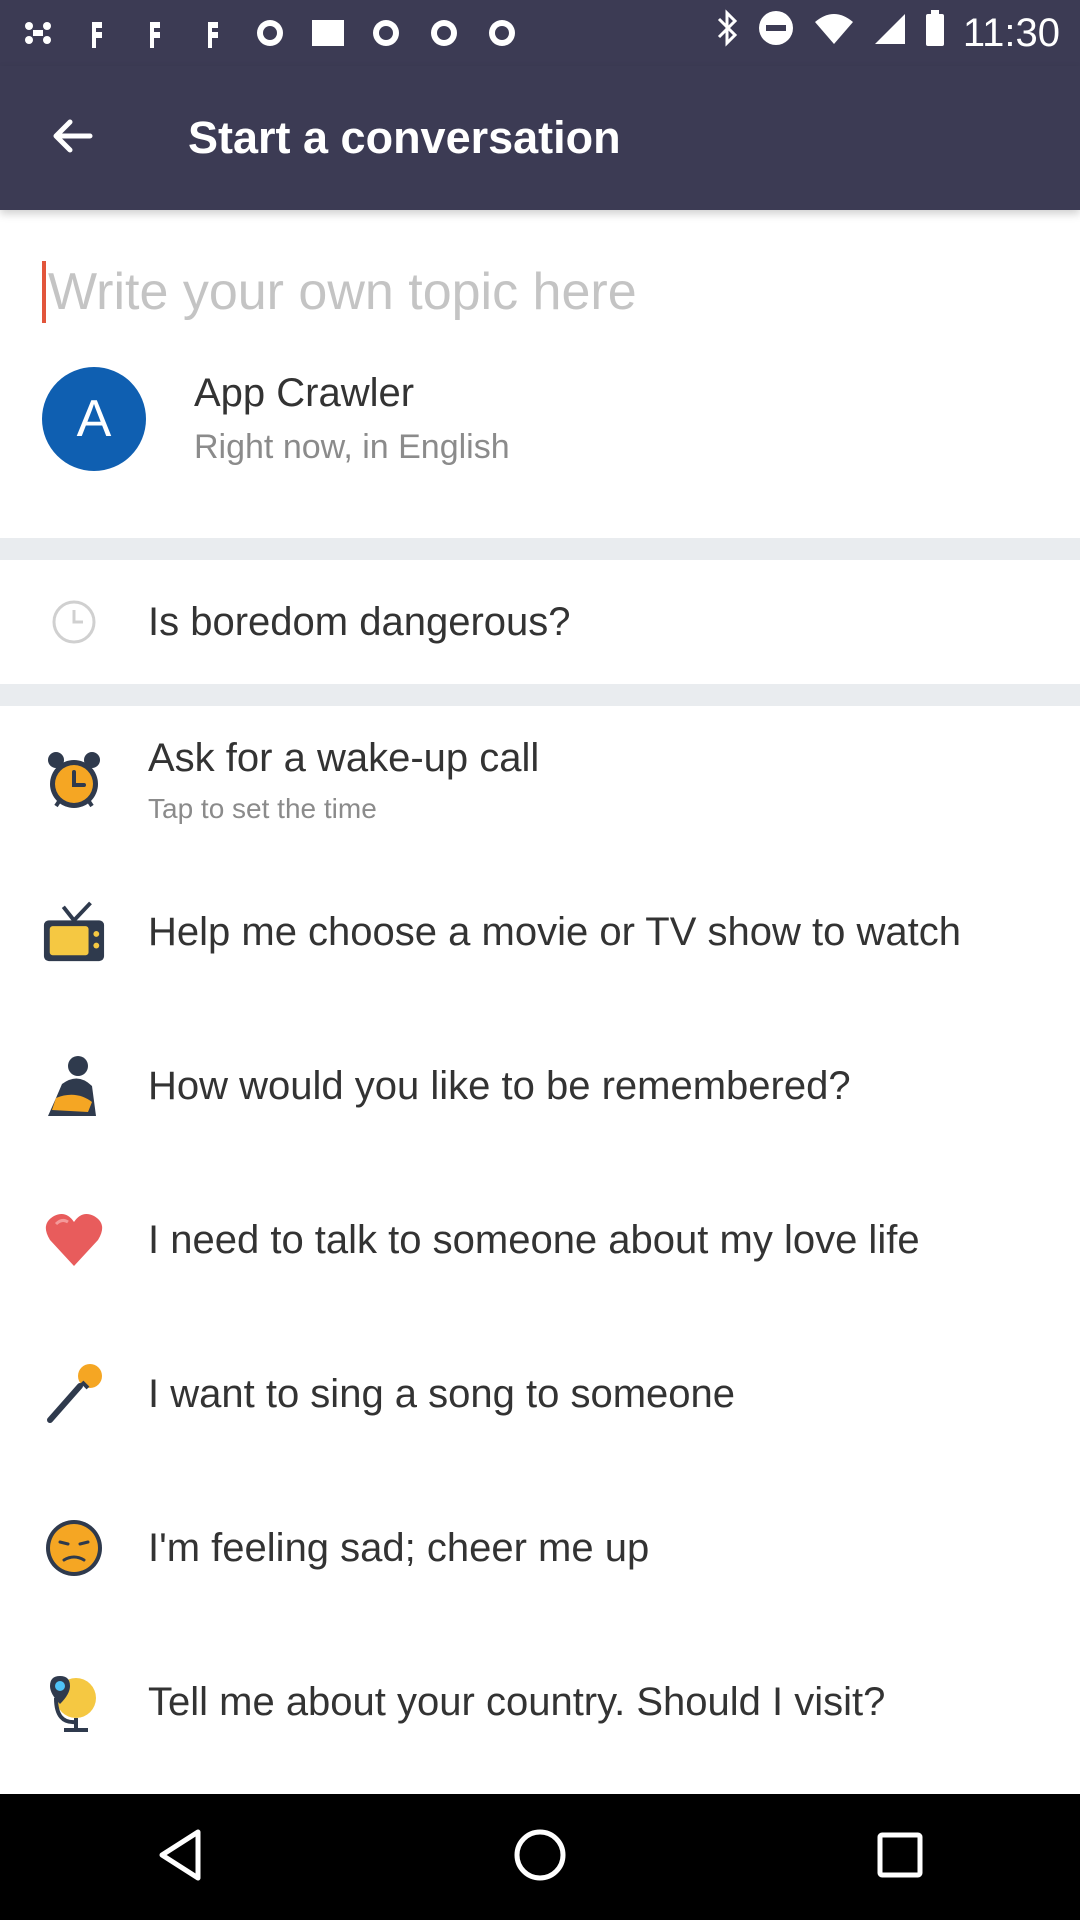  What do you see at coordinates (540, 419) in the screenshot?
I see `user-row: A App Crawler Right now, in English` at bounding box center [540, 419].